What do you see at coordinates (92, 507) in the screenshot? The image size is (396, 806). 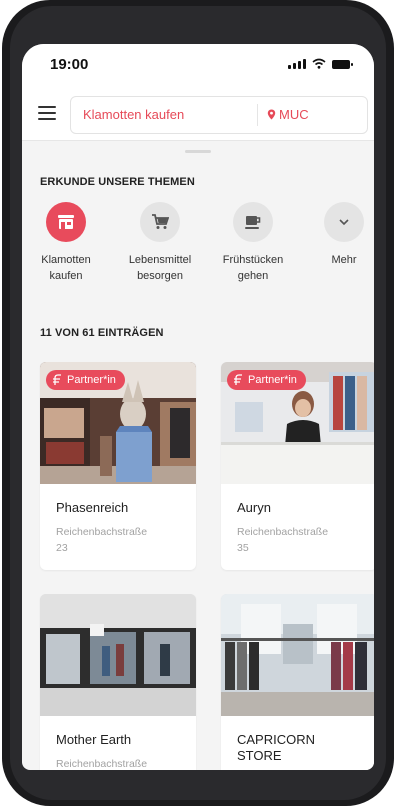 I see `store-name: Phasenreich` at bounding box center [92, 507].